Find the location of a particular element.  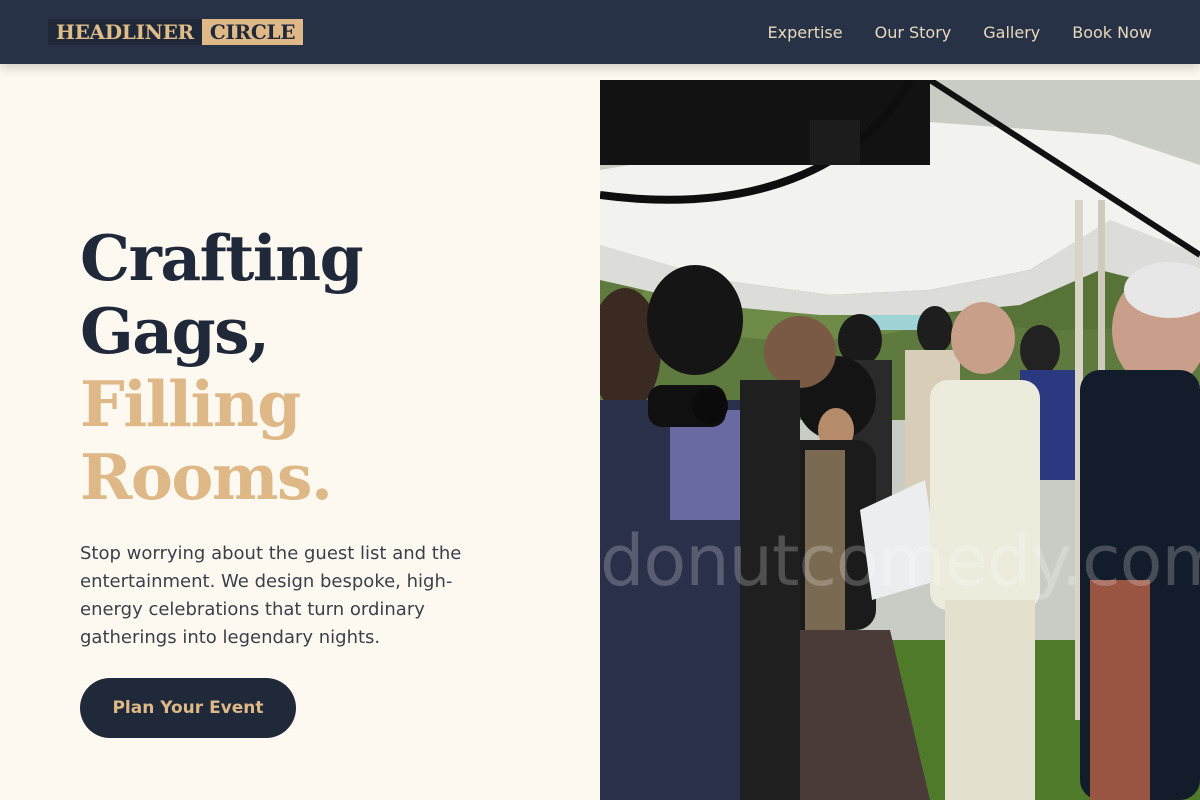

photo-watermark: donutcomedy.com is located at coordinates (900, 561).